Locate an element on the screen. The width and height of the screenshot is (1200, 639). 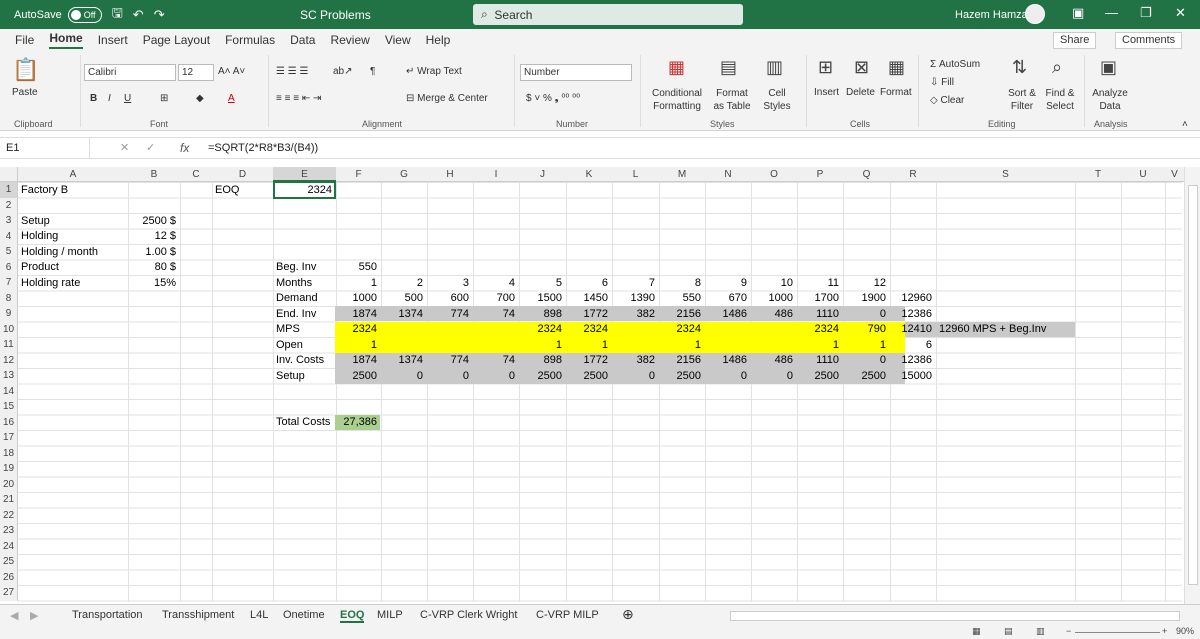
scroll-thumb is located at coordinates (1193, 385).